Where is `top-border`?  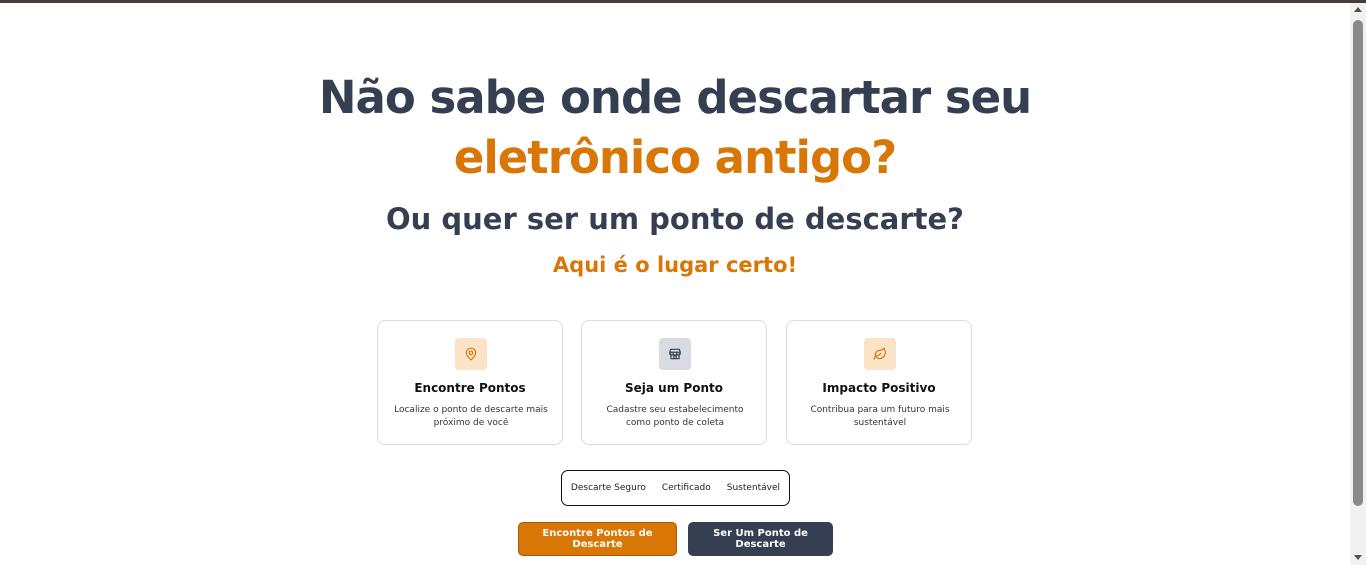 top-border is located at coordinates (683, 1).